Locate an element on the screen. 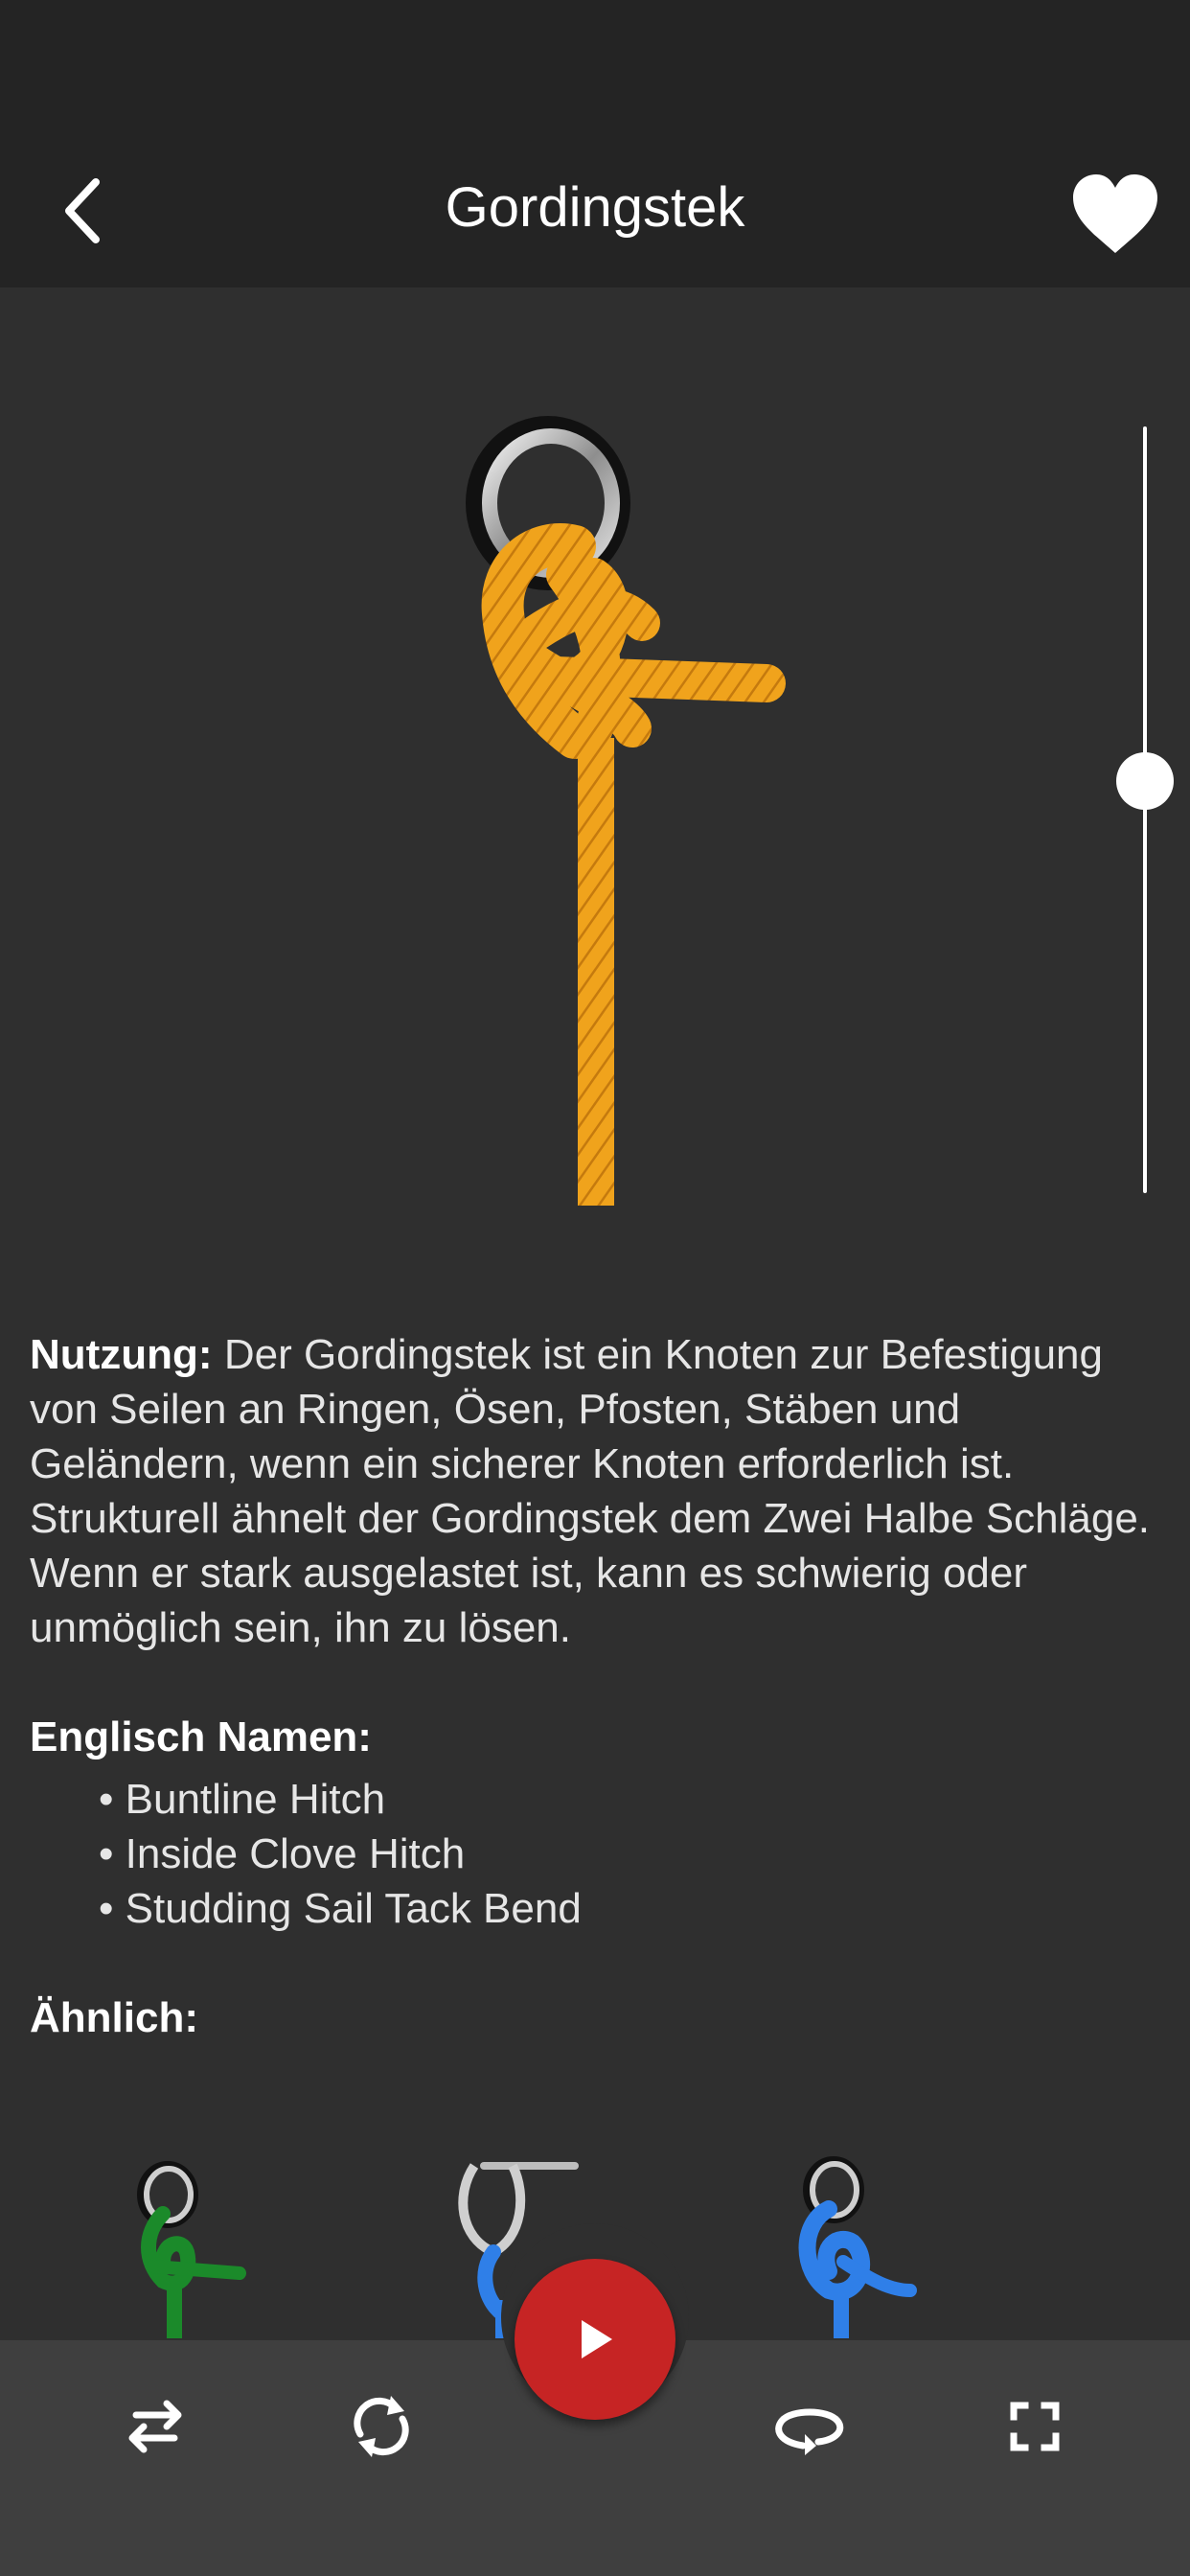 Image resolution: width=1190 pixels, height=2576 pixels. fullscreen-icon is located at coordinates (1035, 2426).